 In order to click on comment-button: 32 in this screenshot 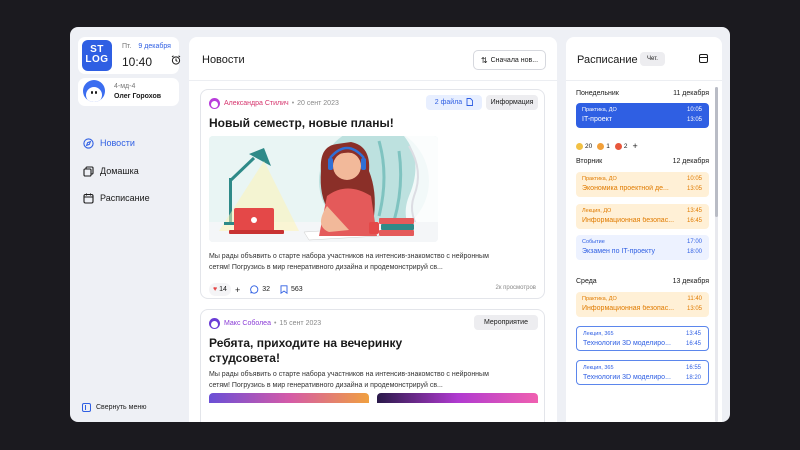, I will do `click(260, 289)`.